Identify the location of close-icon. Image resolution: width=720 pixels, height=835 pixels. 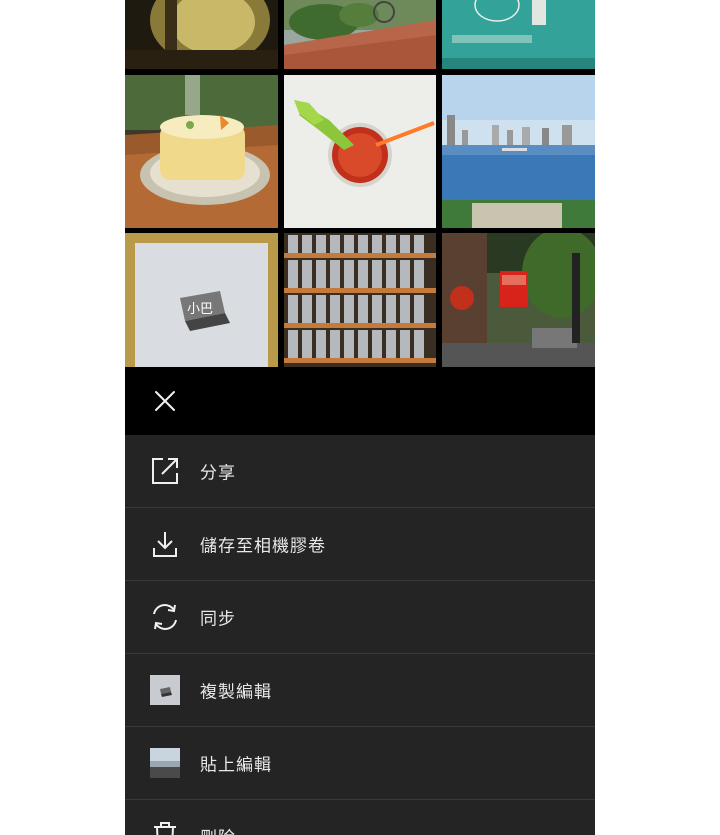
(165, 401).